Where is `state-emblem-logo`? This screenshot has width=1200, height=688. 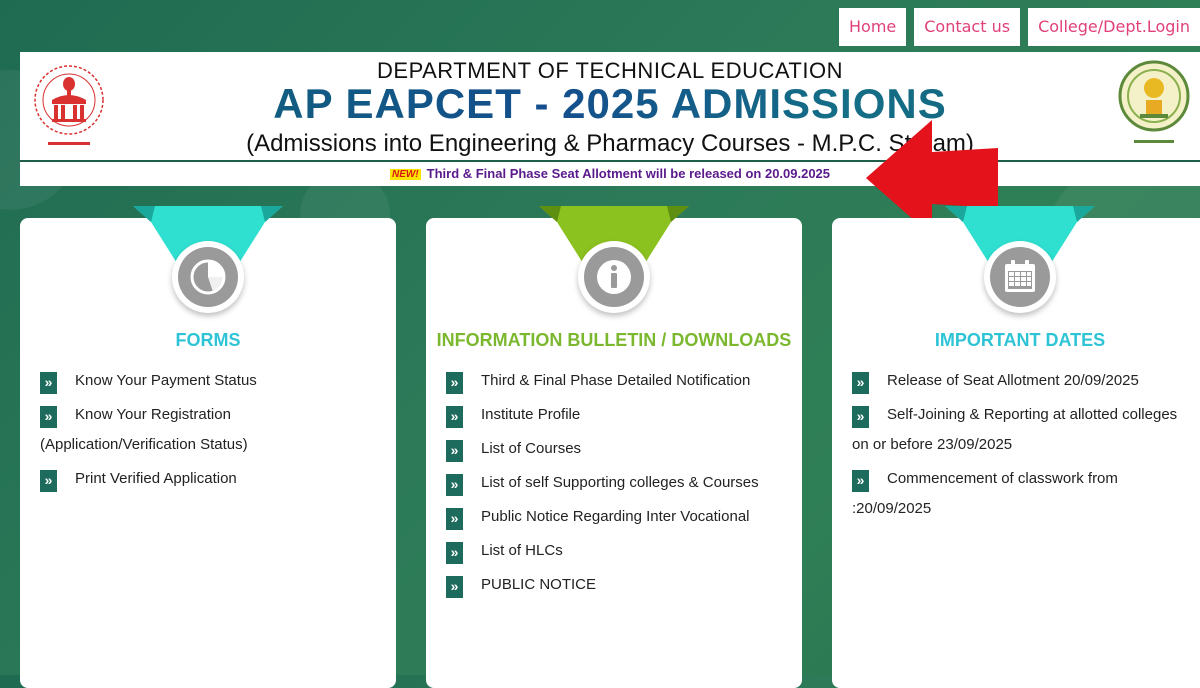 state-emblem-logo is located at coordinates (1154, 101).